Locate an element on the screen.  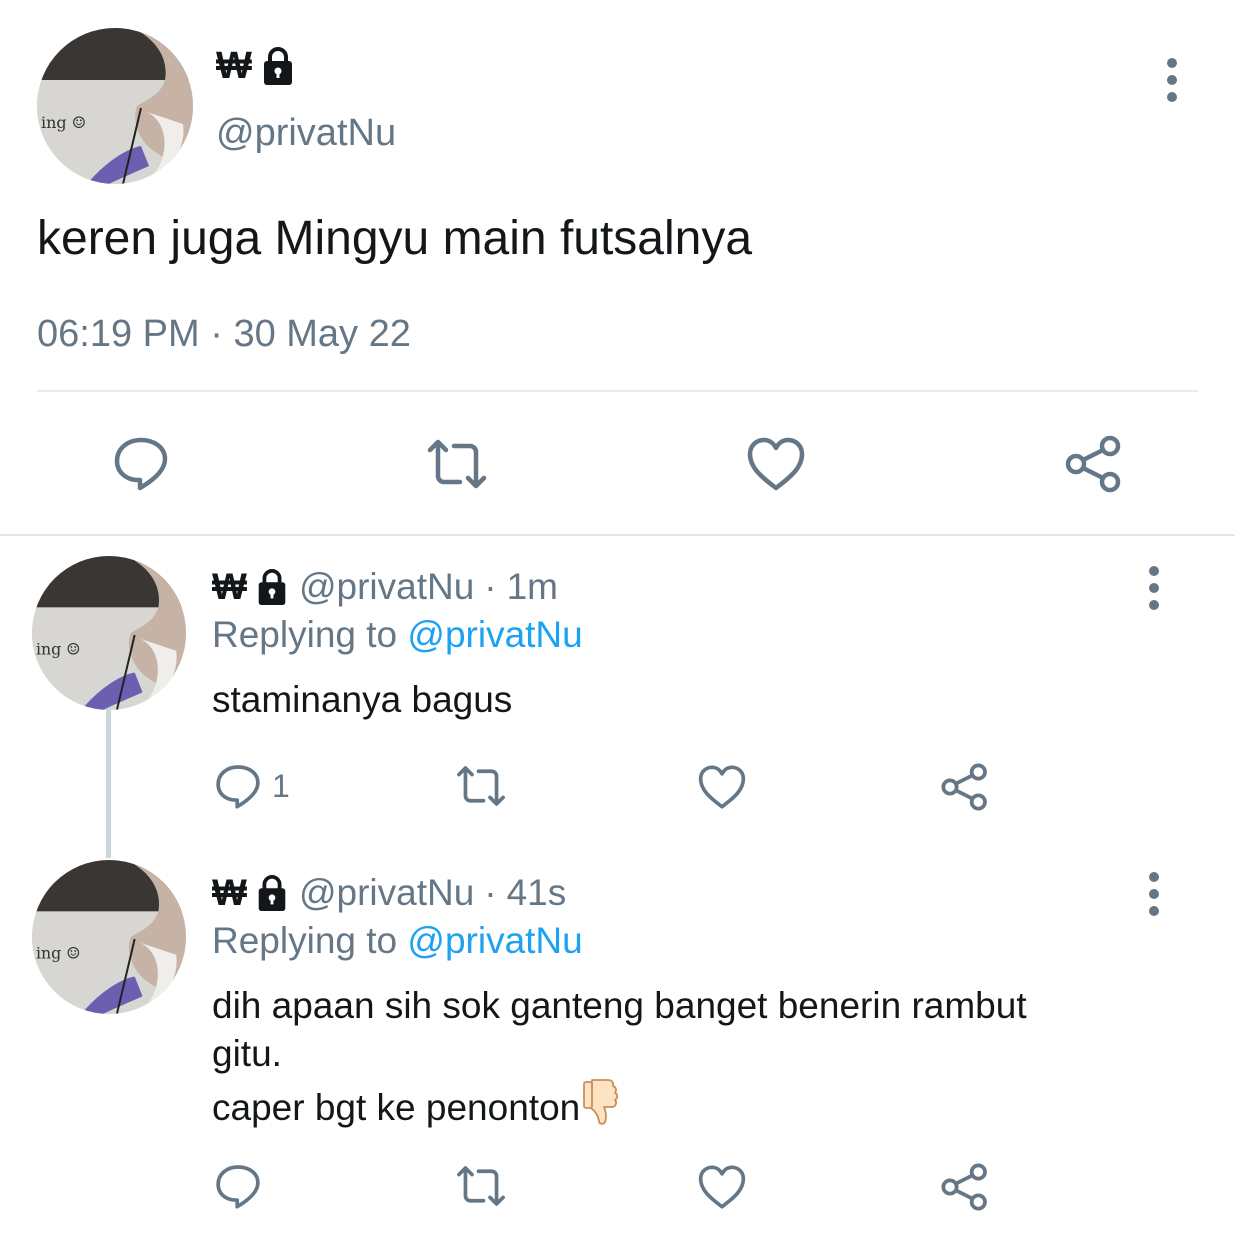
reply-header: ₩ @privatNu · 1m is located at coordinates (385, 587).